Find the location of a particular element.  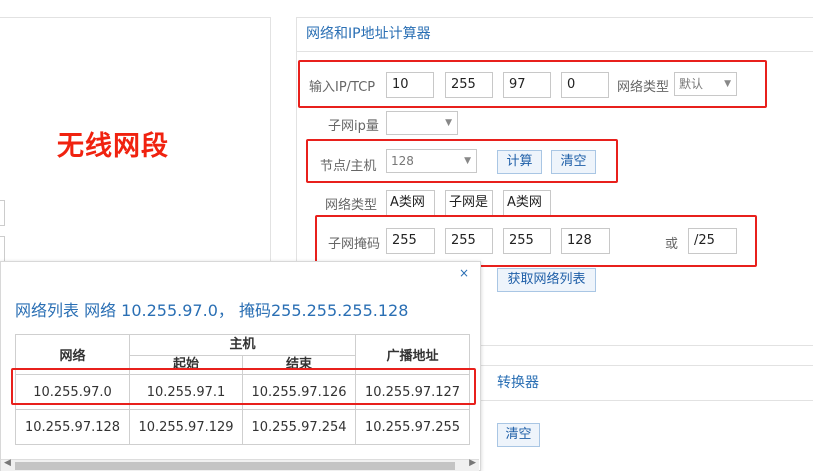

ip-octet-2: 255 is located at coordinates (469, 85).